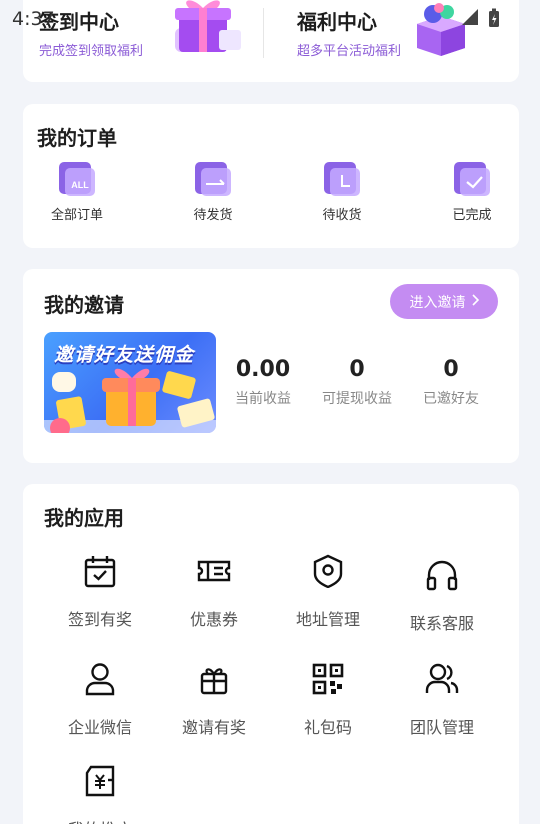  Describe the element at coordinates (472, 180) in the screenshot. I see `completed-icon` at that location.